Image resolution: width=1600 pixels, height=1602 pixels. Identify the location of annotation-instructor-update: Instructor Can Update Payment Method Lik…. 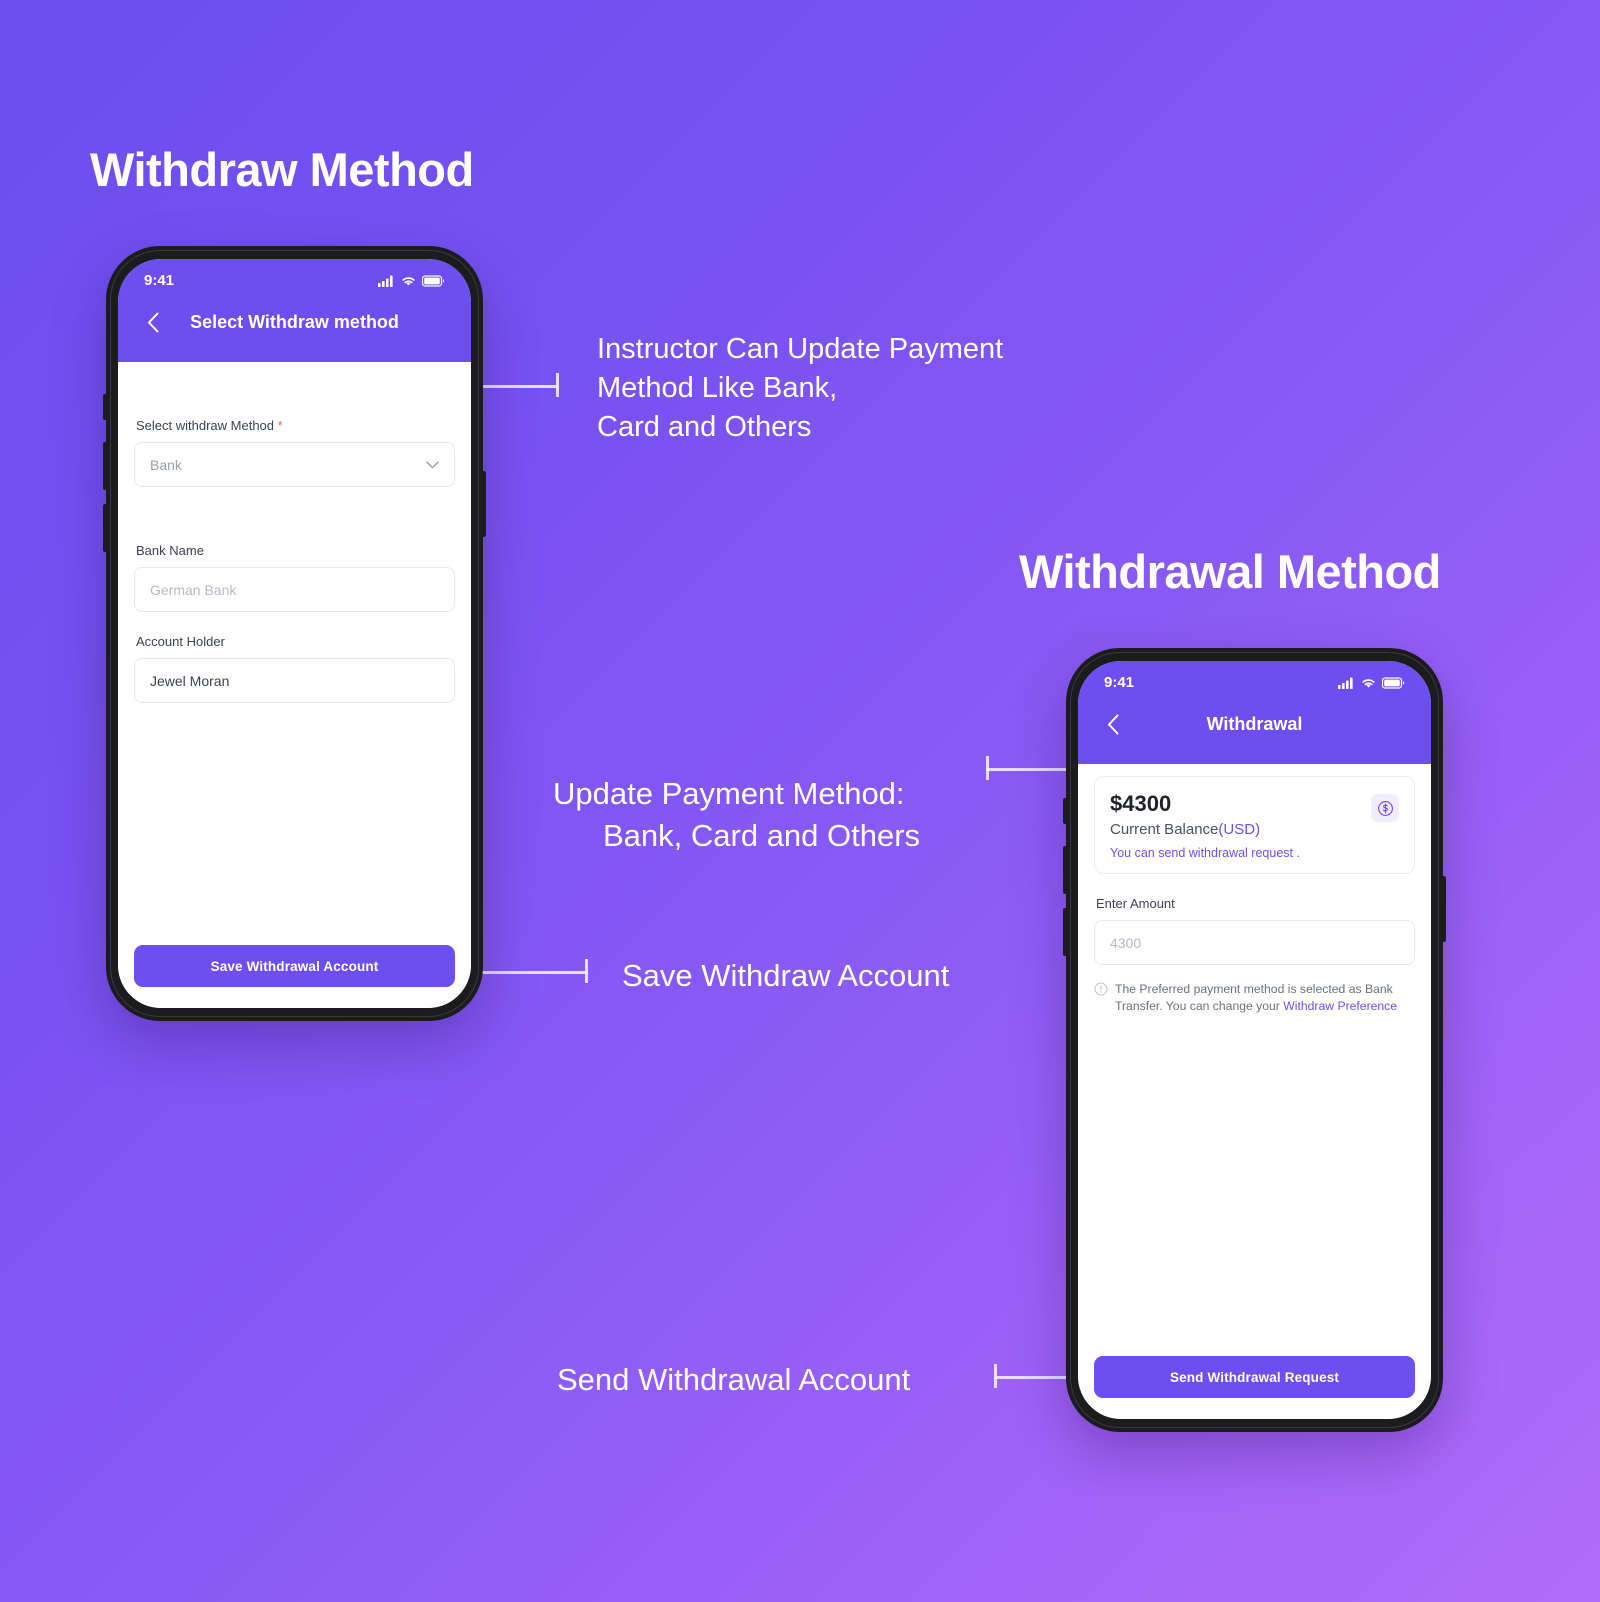
(800, 388).